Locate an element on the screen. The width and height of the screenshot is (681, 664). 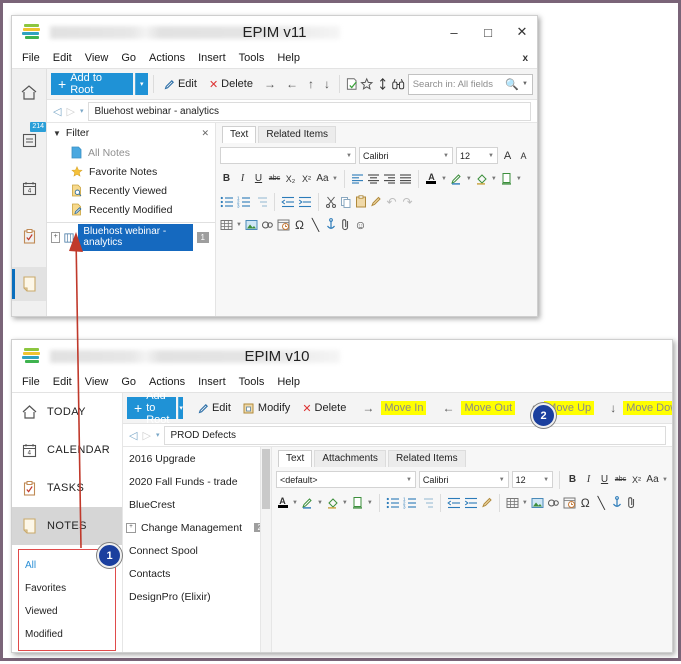
tab-attachments: Attachments is located at coordinates (350, 458).